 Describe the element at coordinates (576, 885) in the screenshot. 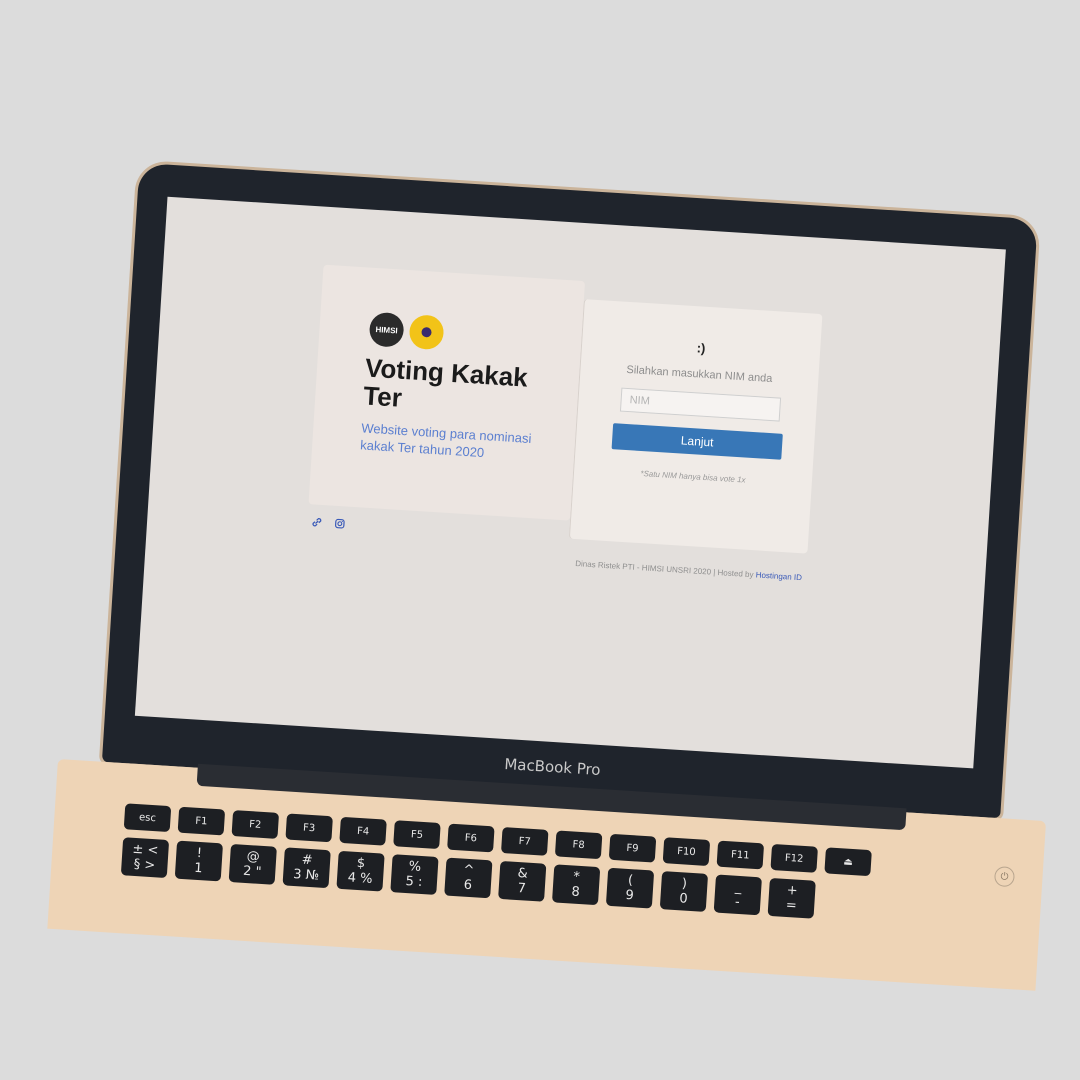

I see `keyboard-key: * 8` at that location.